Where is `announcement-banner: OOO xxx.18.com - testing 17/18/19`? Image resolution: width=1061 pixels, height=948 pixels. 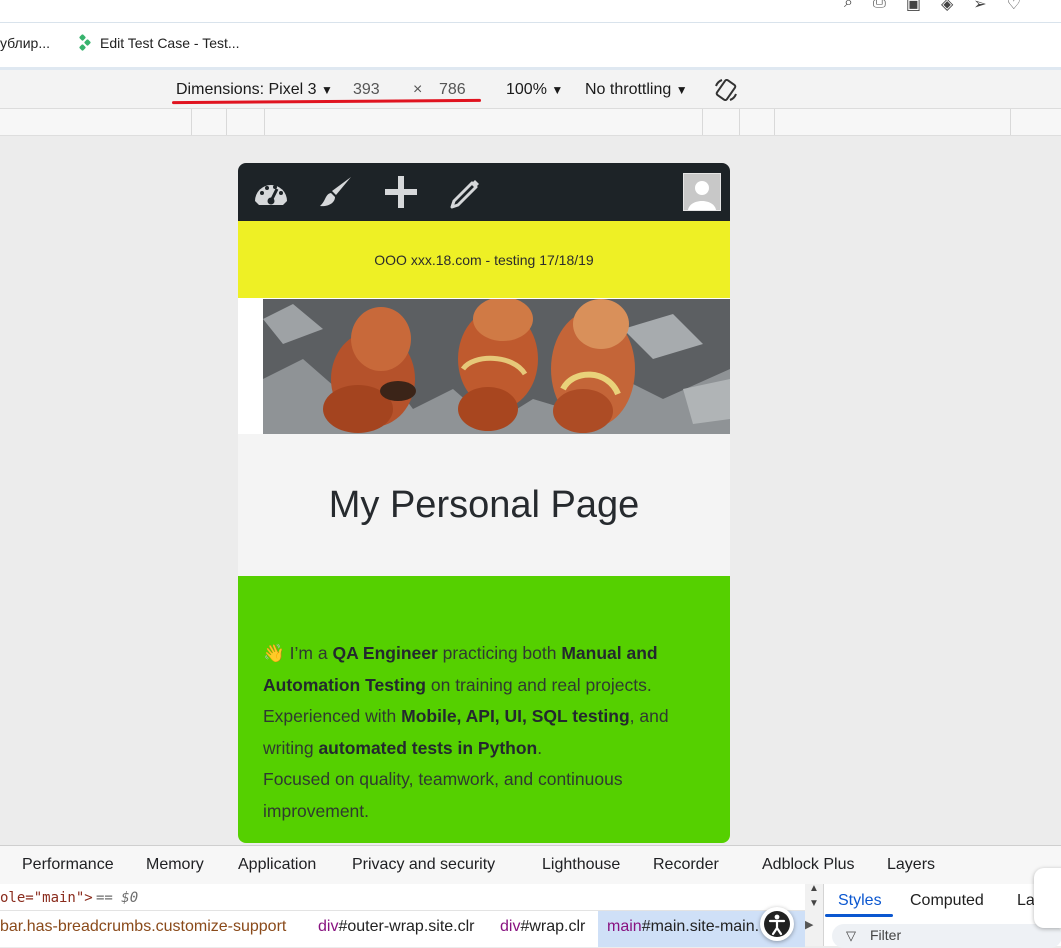
announcement-banner: OOO xxx.18.com - testing 17/18/19 is located at coordinates (484, 259).